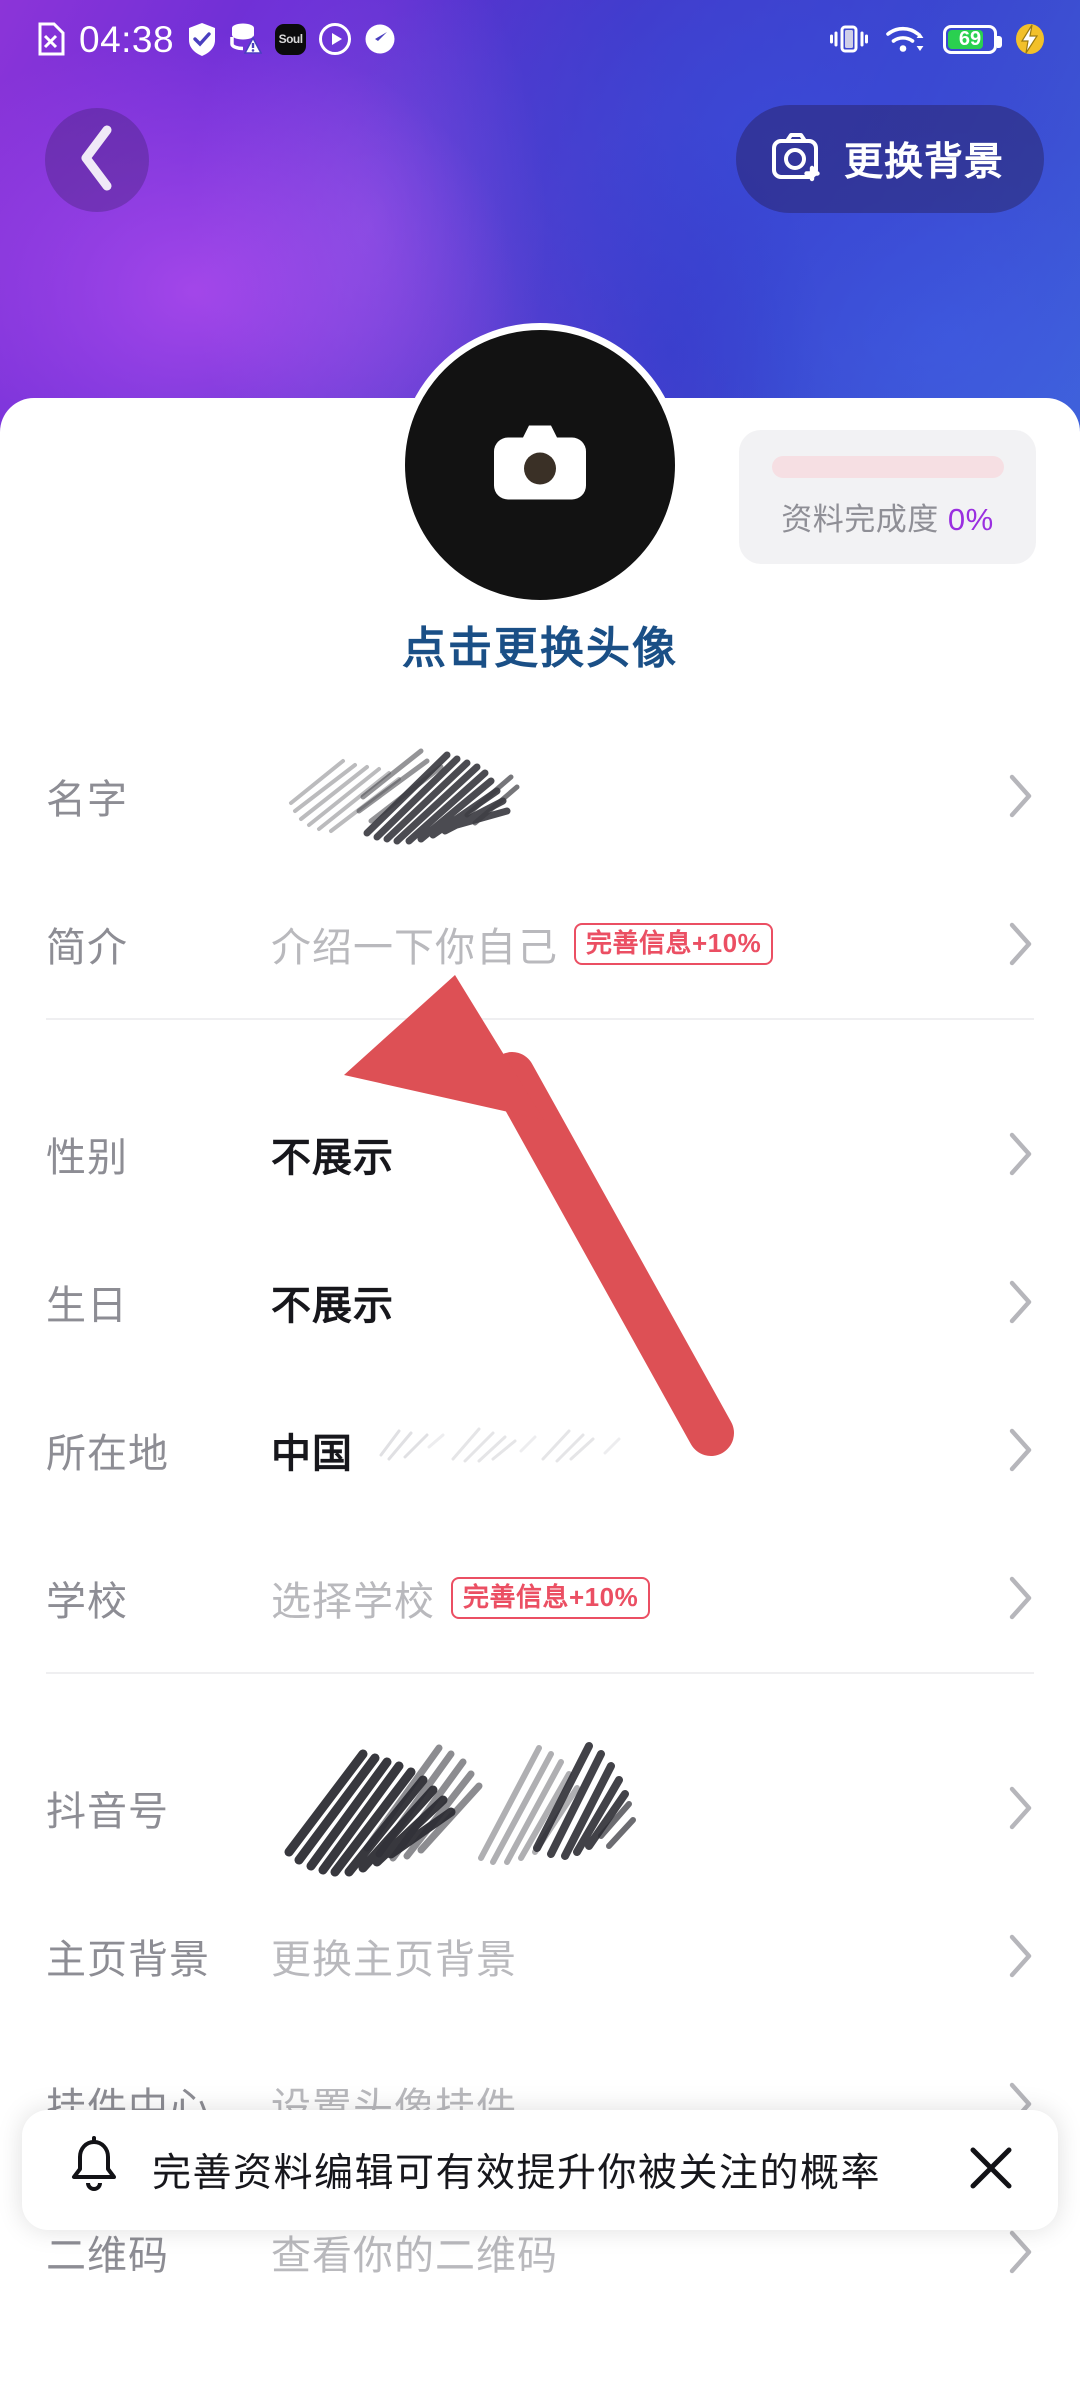 The image size is (1080, 2408). I want to click on field-value-school: 选择学校 完善信息+10%, so click(632, 1598).